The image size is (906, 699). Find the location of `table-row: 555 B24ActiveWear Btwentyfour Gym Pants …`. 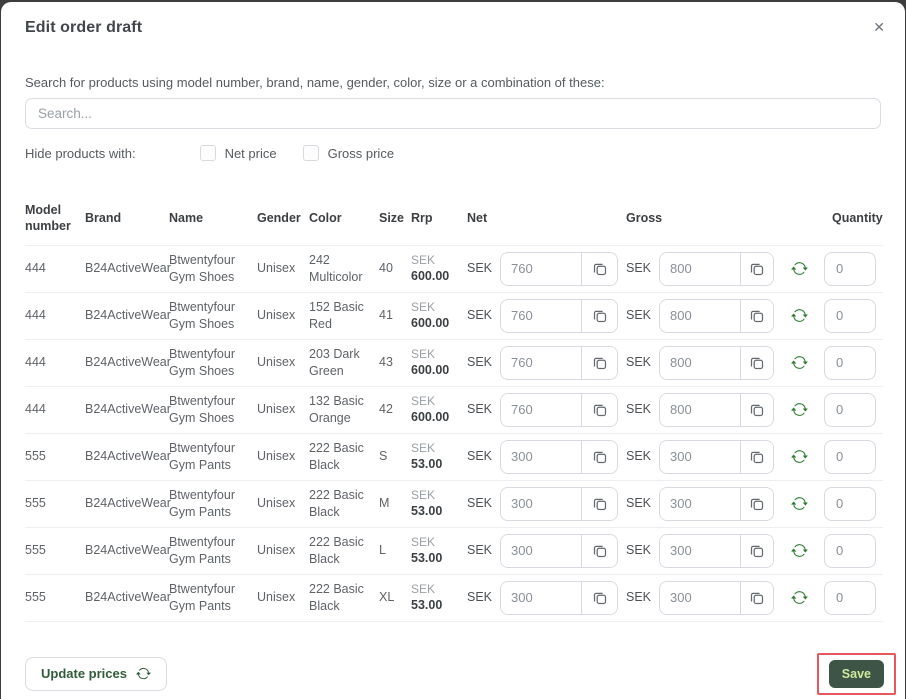

table-row: 555 B24ActiveWear Btwentyfour Gym Pants … is located at coordinates (454, 456).